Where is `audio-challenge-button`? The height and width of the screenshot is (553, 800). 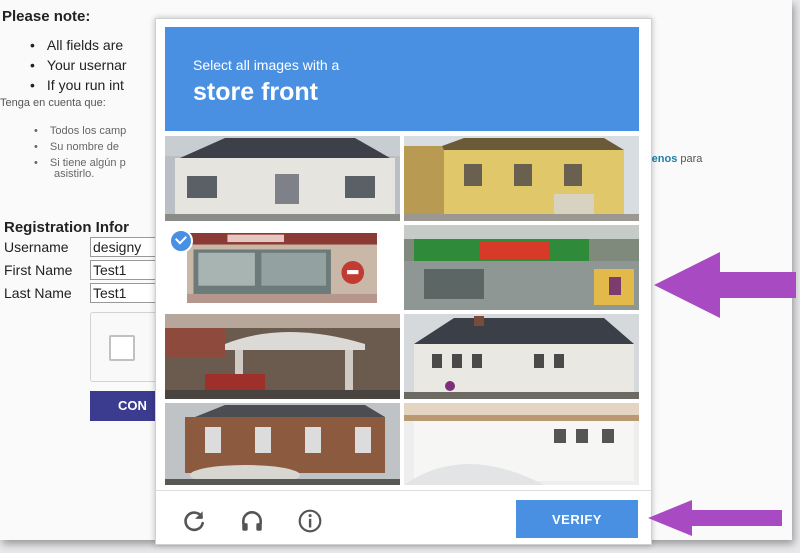 audio-challenge-button is located at coordinates (252, 521).